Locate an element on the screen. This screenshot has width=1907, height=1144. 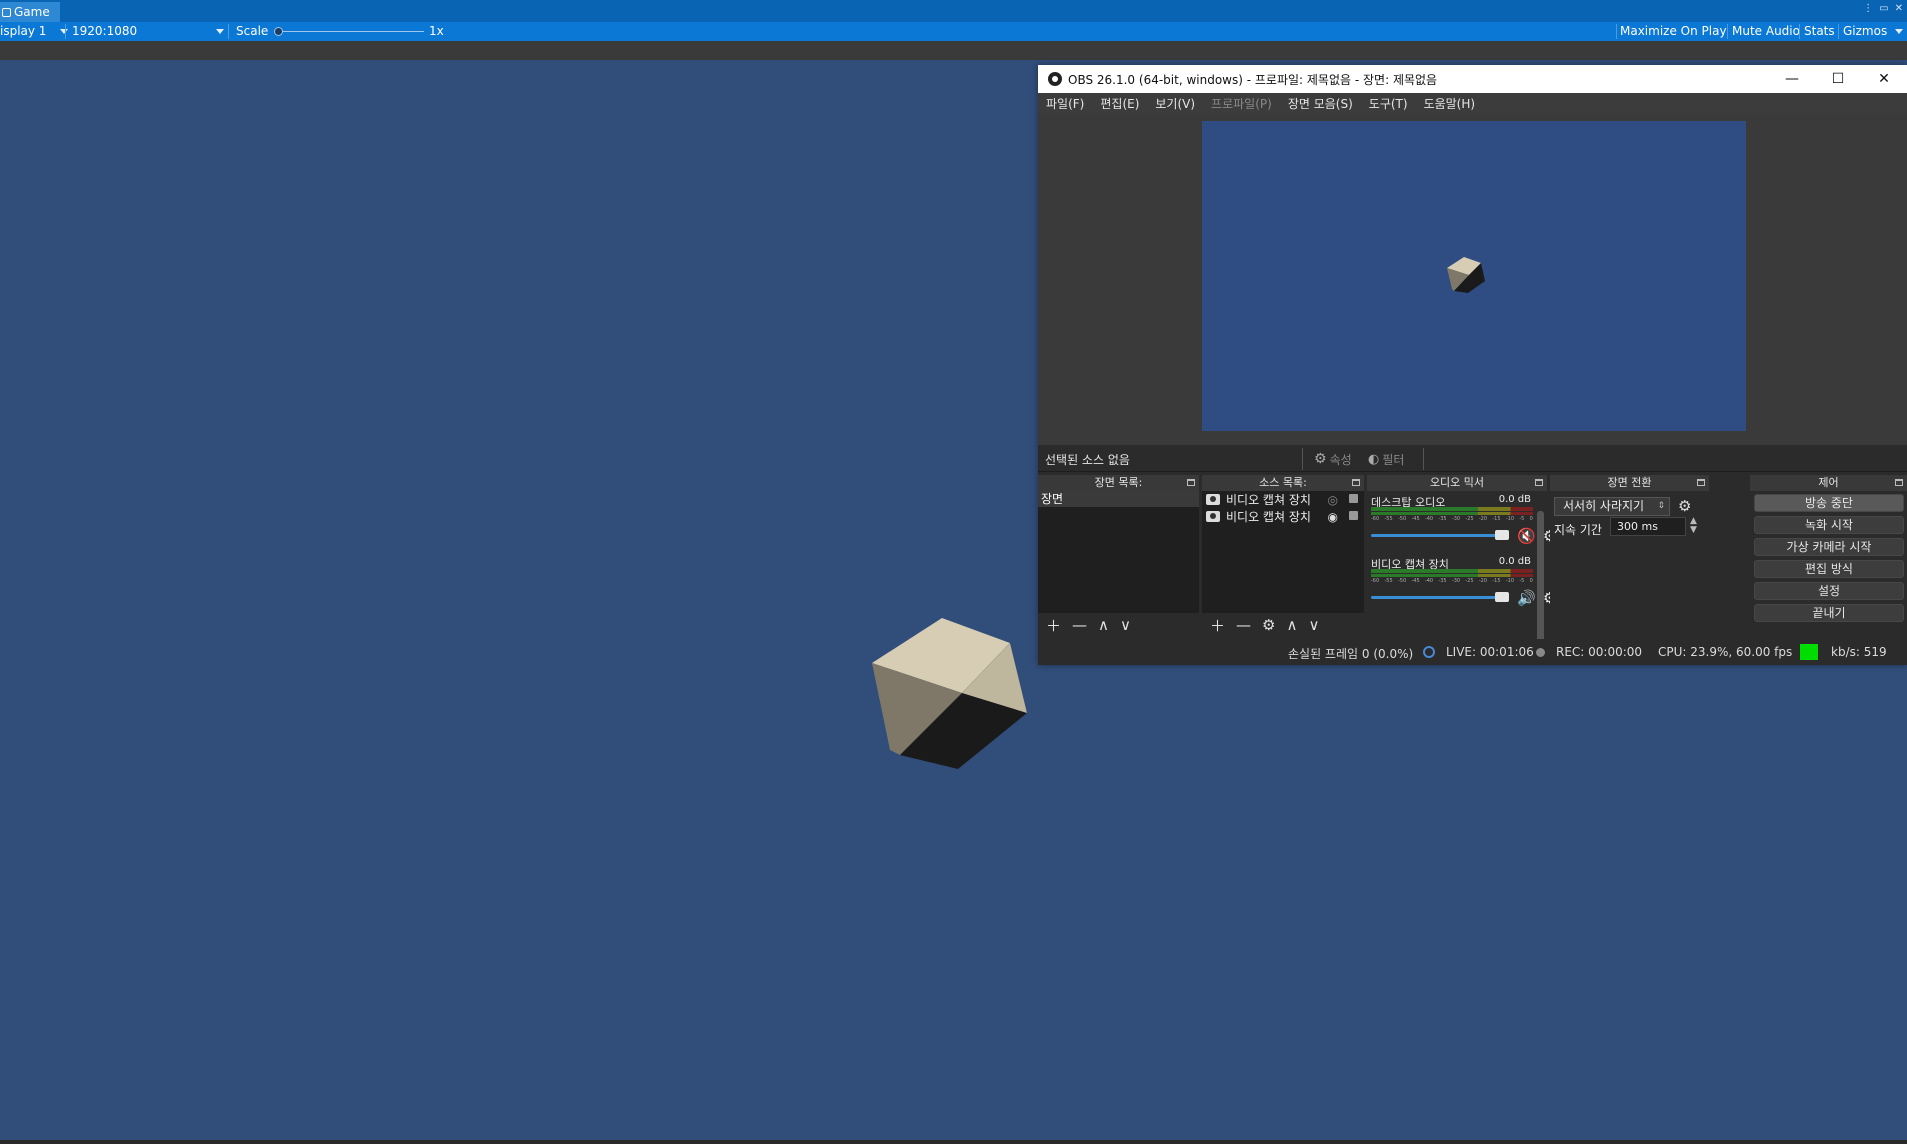
resolution-dropdown: 1920:1080 is located at coordinates (149, 31).